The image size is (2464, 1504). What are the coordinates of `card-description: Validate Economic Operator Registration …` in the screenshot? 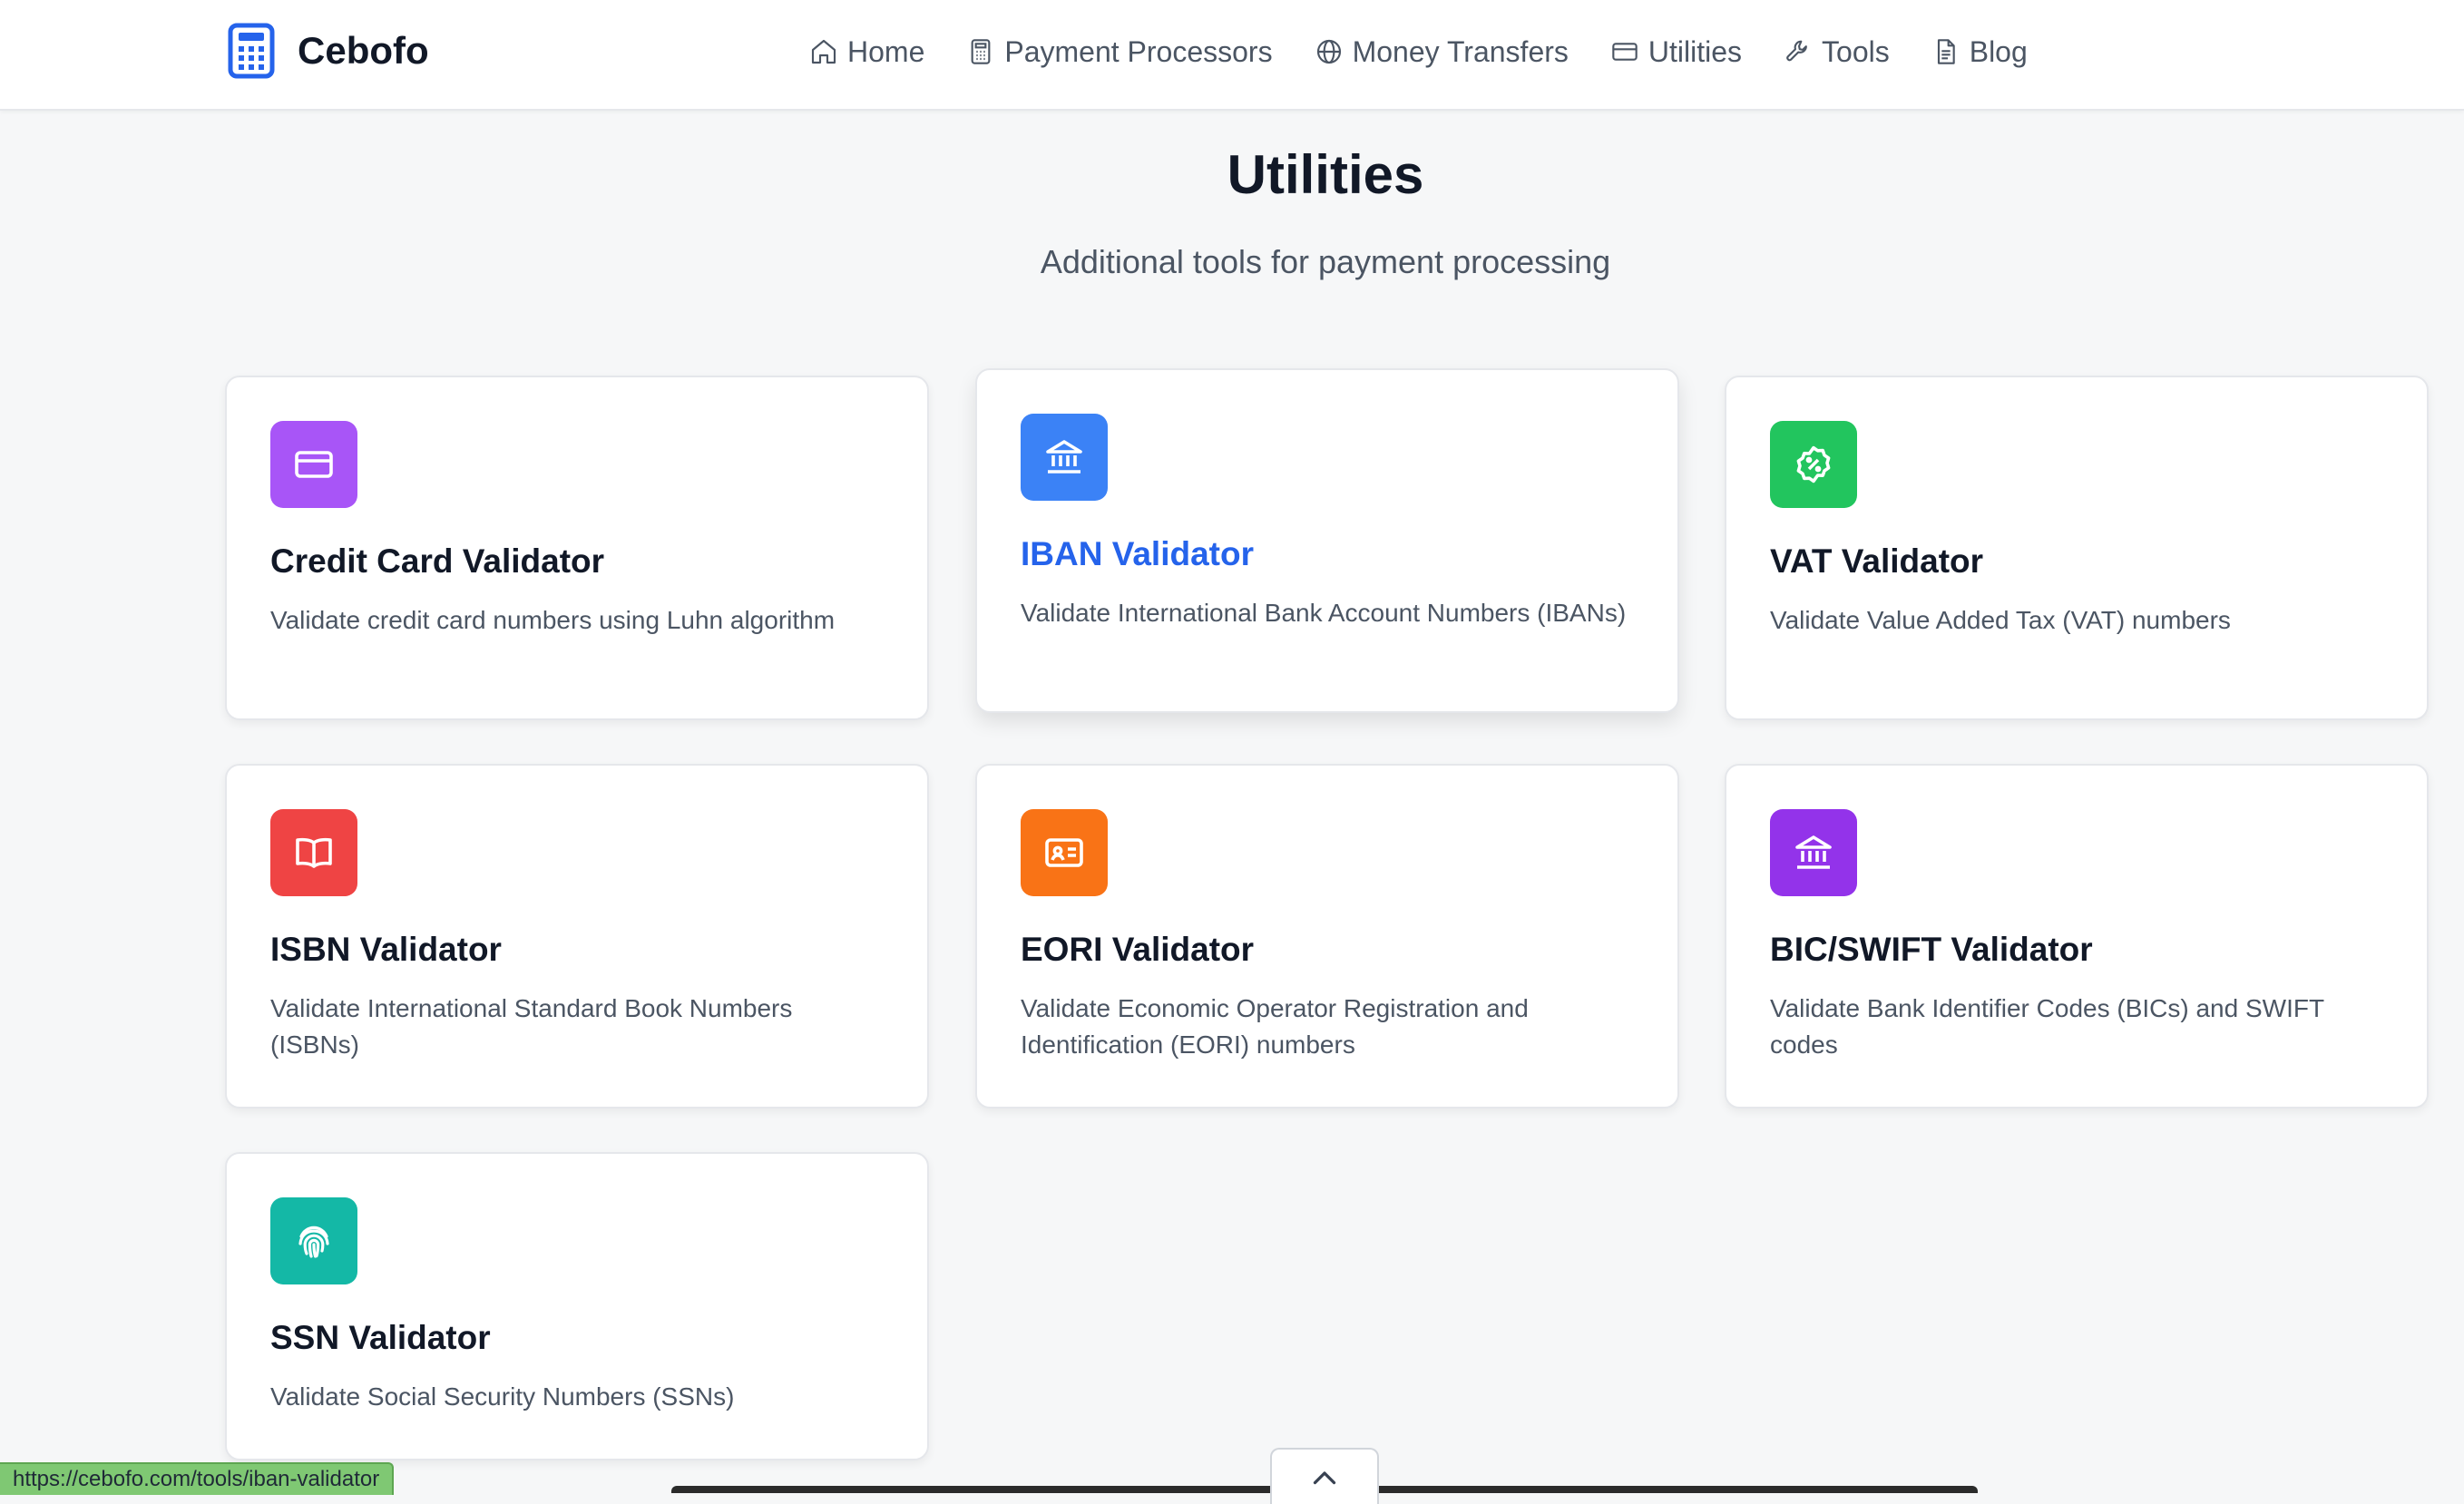 It's located at (1275, 1026).